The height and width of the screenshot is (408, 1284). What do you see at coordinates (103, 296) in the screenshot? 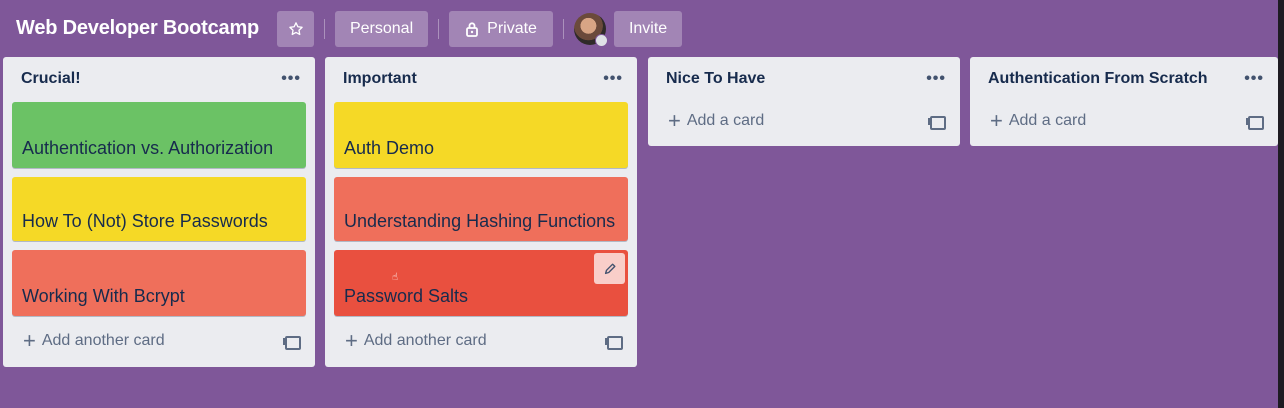
I see `card-title: Working With Bcrypt` at bounding box center [103, 296].